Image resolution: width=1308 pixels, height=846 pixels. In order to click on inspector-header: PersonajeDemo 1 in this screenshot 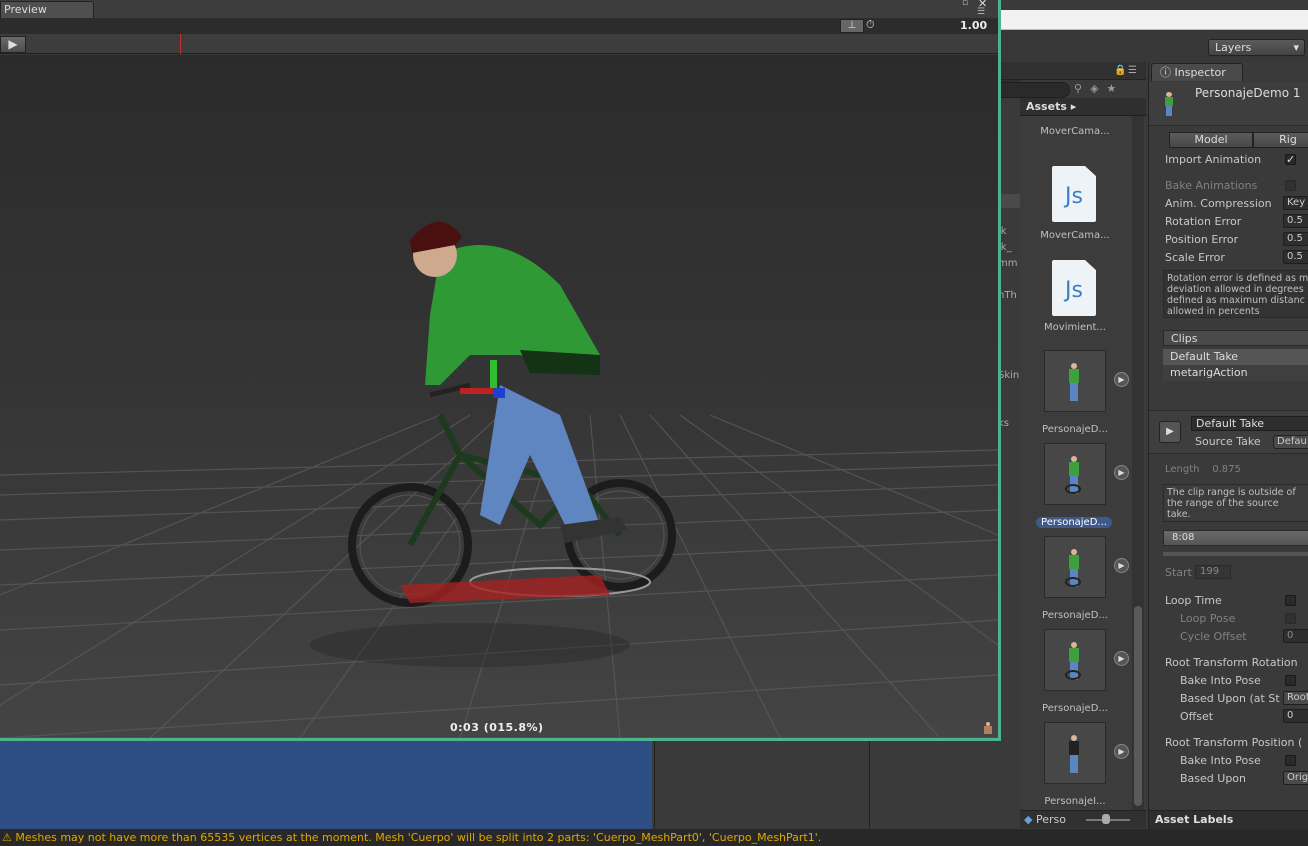, I will do `click(1228, 104)`.